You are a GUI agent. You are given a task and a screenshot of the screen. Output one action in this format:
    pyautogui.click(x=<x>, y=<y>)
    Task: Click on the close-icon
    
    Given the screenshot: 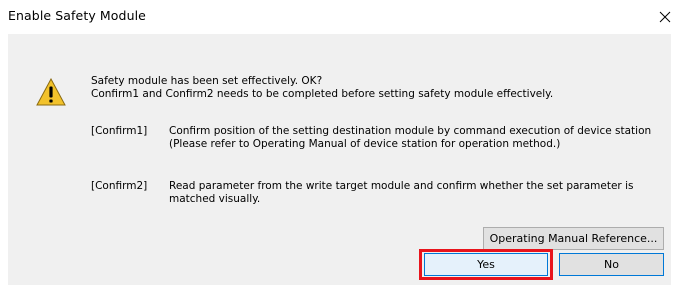 What is the action you would take?
    pyautogui.click(x=664, y=17)
    